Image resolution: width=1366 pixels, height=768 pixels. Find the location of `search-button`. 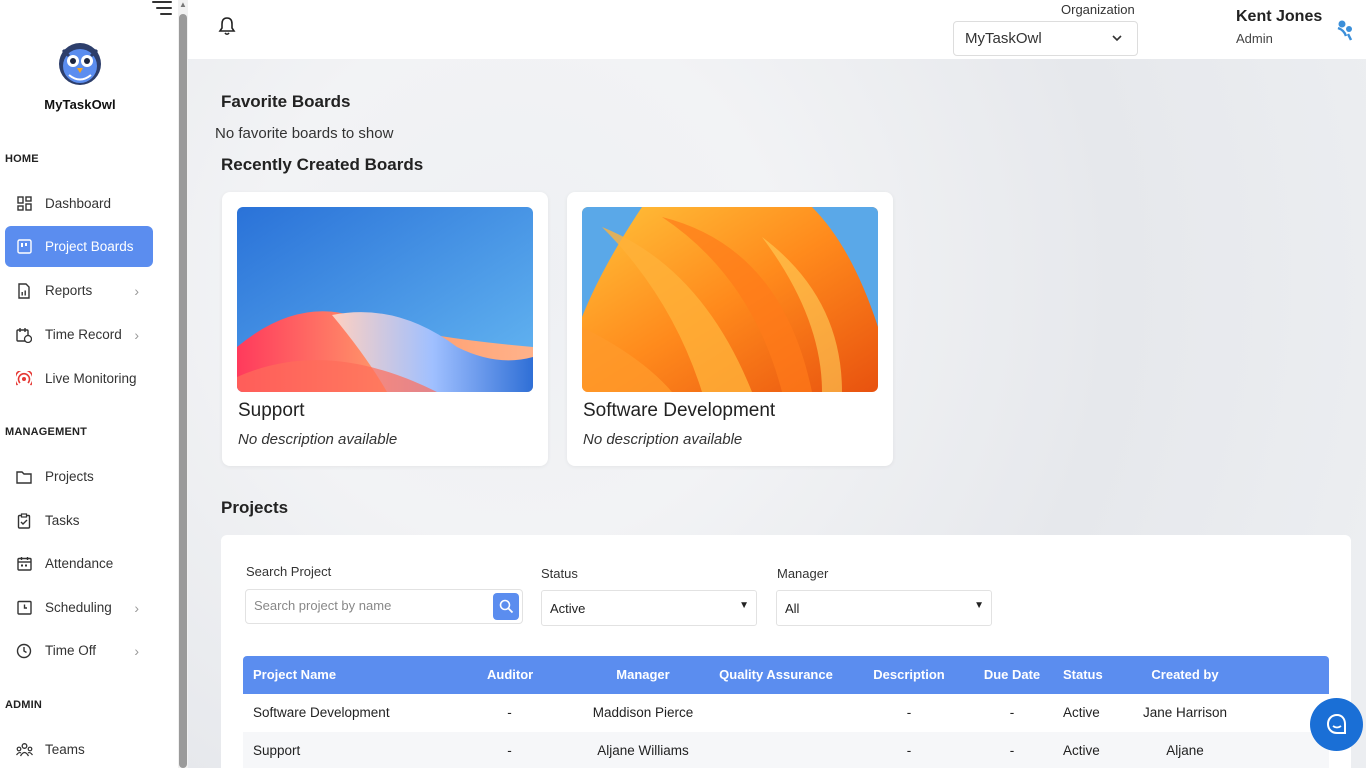

search-button is located at coordinates (506, 606).